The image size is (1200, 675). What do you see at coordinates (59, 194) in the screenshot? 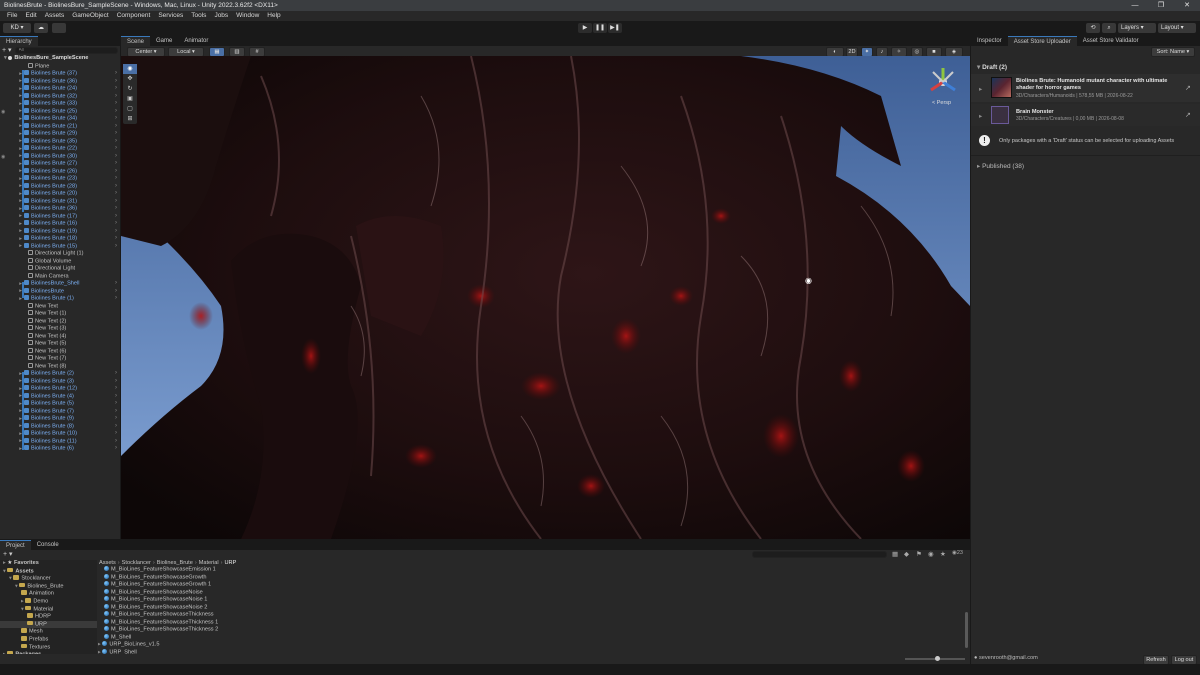
I see `hierarchy-item: ▸ Biolines Brute (20) ›` at bounding box center [59, 194].